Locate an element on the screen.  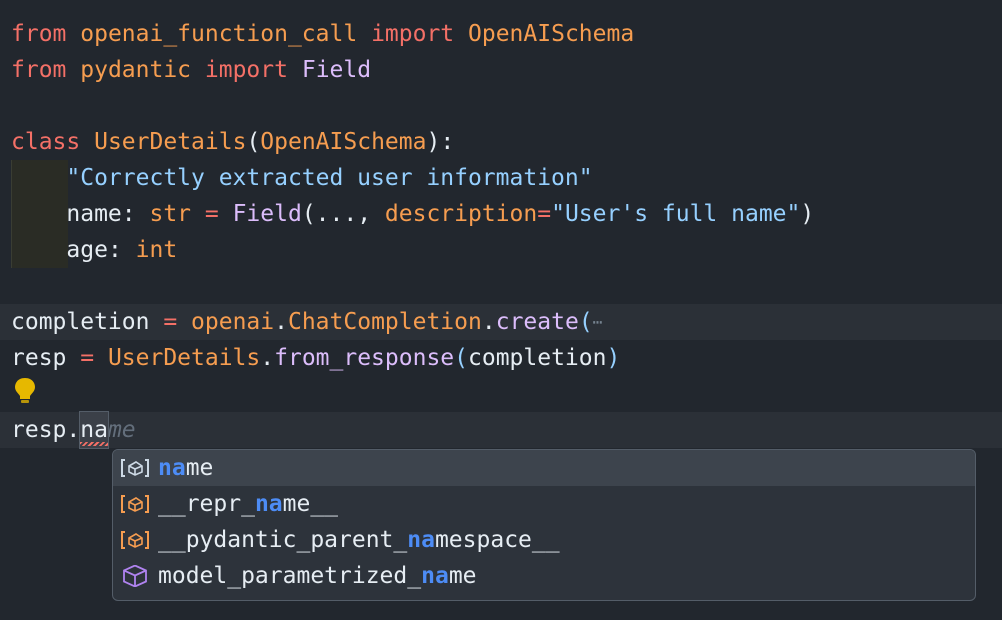
class-name: ChatCompletion is located at coordinates (384, 322).